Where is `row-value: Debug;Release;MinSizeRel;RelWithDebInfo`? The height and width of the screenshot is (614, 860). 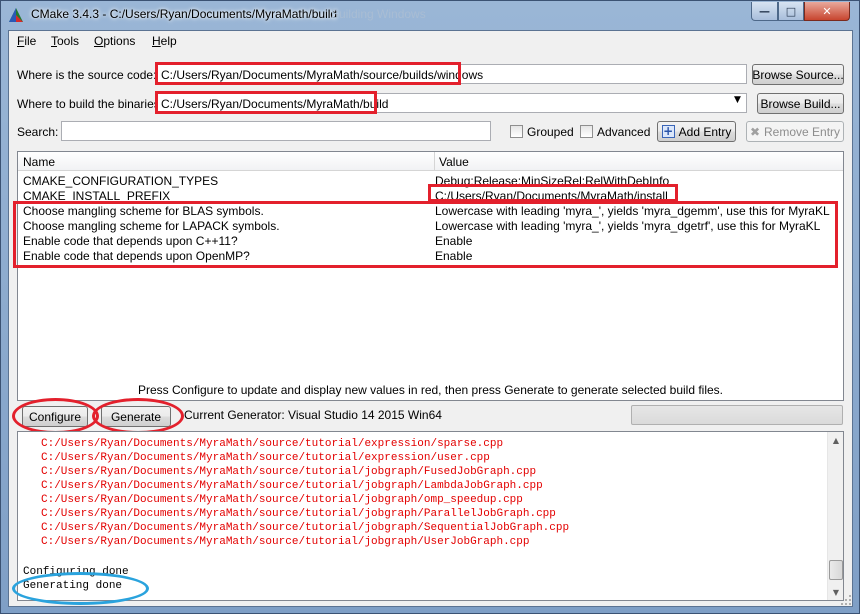 row-value: Debug;Release;MinSizeRel;RelWithDebInfo is located at coordinates (552, 181).